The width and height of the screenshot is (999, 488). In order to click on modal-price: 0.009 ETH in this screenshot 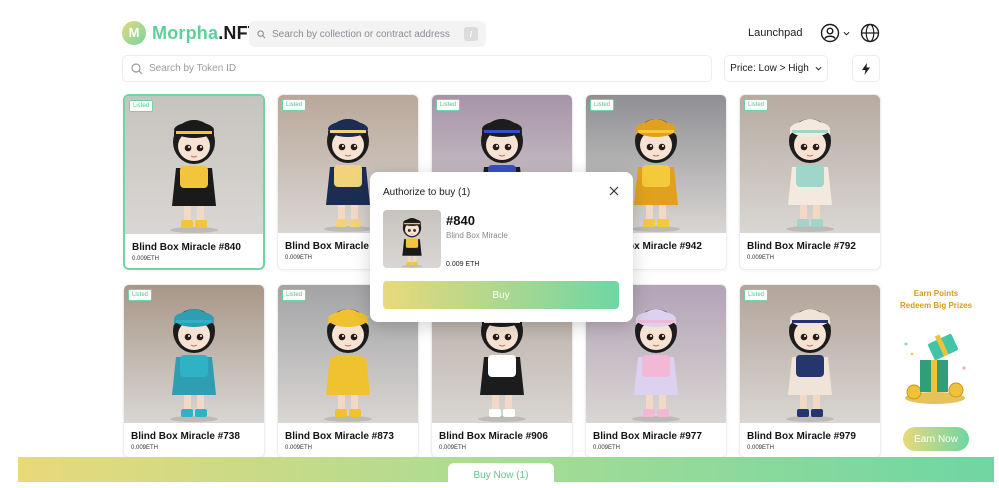, I will do `click(463, 264)`.